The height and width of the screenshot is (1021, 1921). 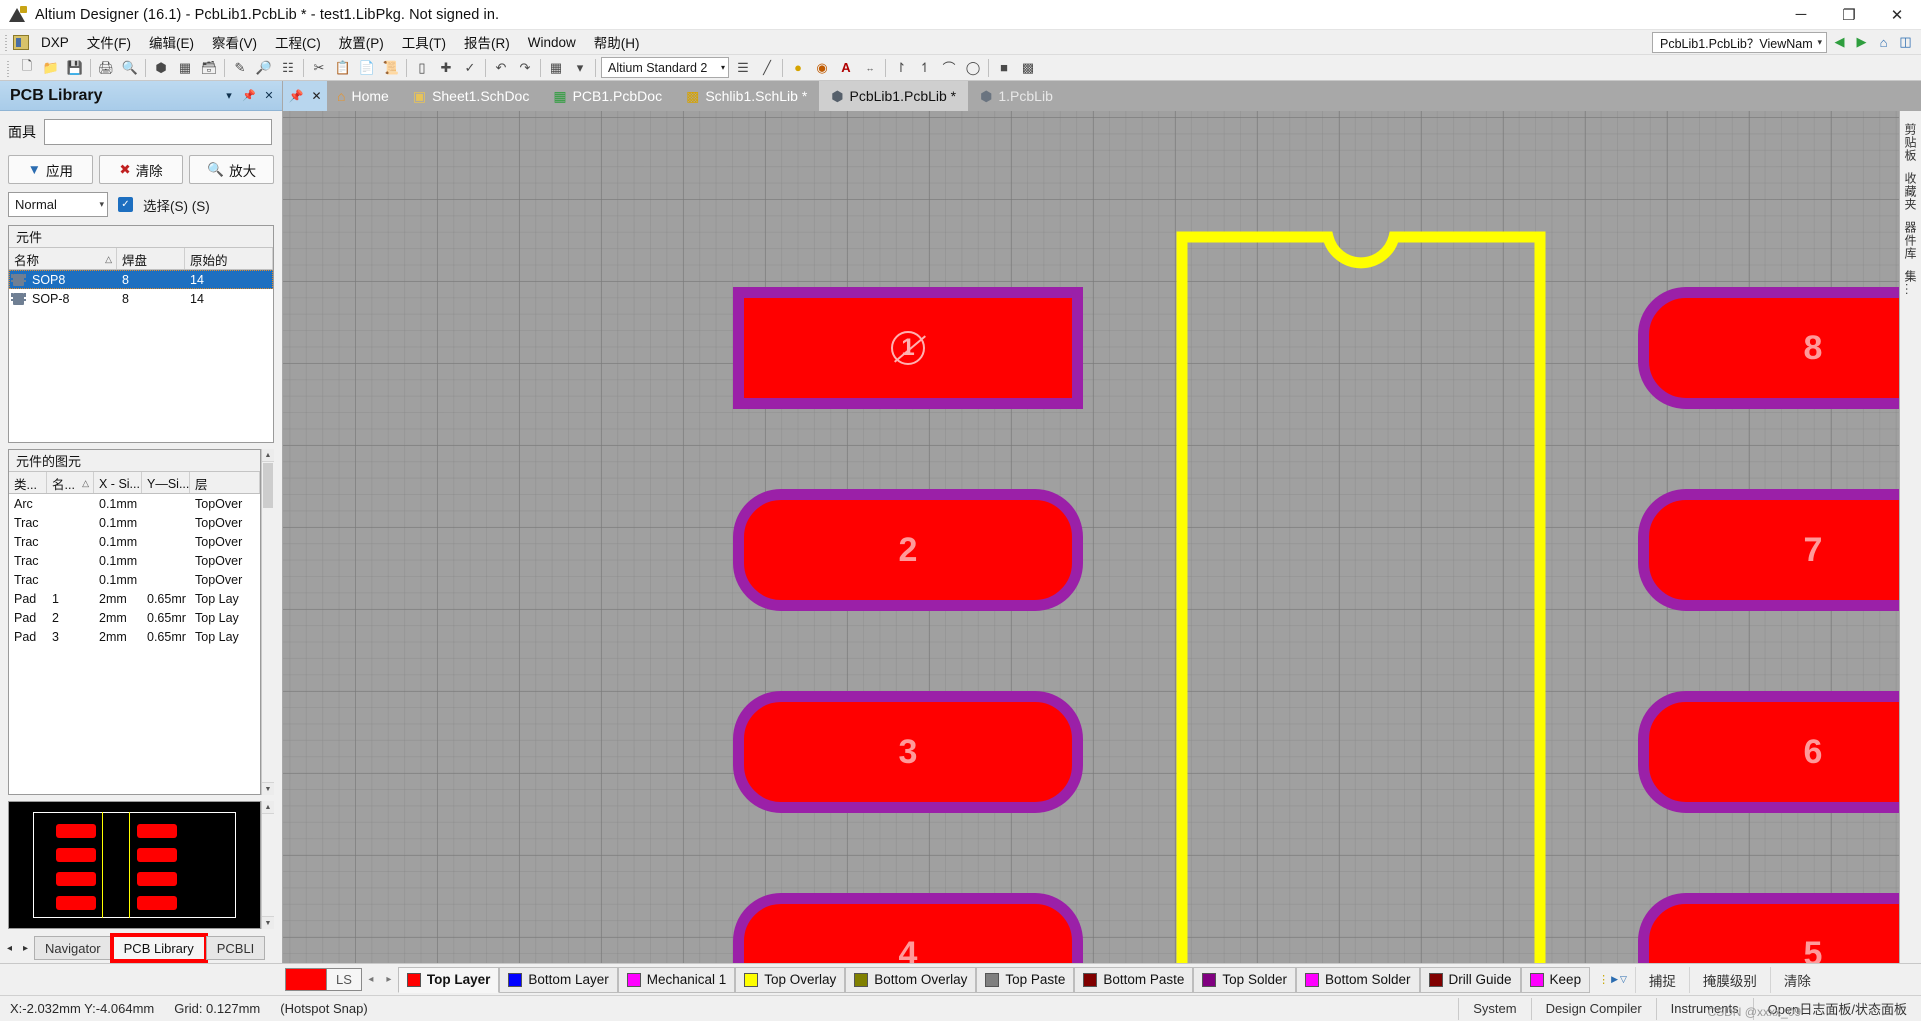 I want to click on menu-file: 文件(F), so click(x=109, y=42).